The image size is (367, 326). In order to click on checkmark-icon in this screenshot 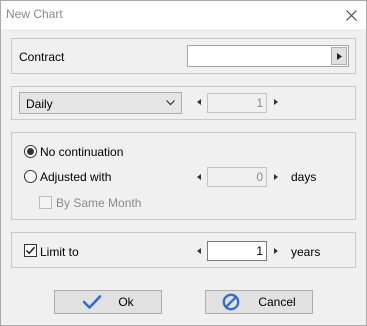, I will do `click(30, 250)`.